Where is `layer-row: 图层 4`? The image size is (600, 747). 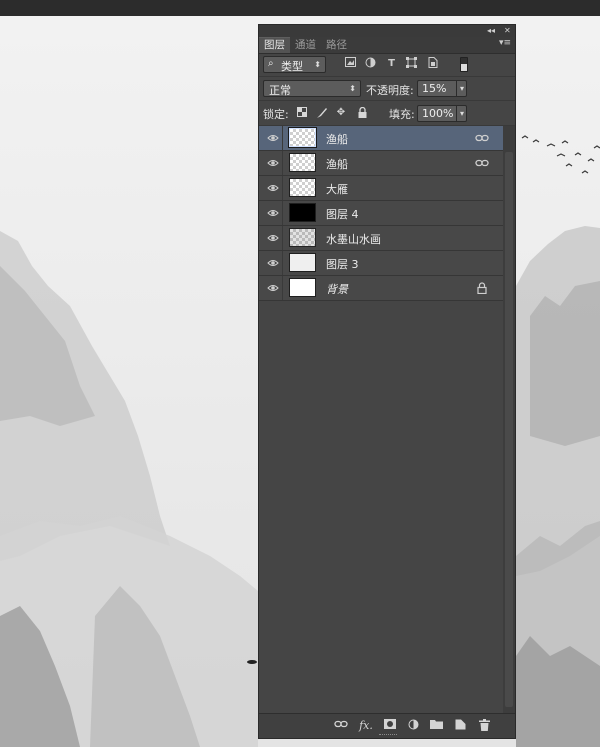
layer-row: 图层 4 is located at coordinates (387, 213).